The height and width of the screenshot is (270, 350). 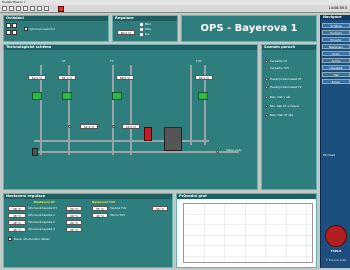 I want to click on ut-row-1-v2: 20 °C, so click(x=74, y=208).